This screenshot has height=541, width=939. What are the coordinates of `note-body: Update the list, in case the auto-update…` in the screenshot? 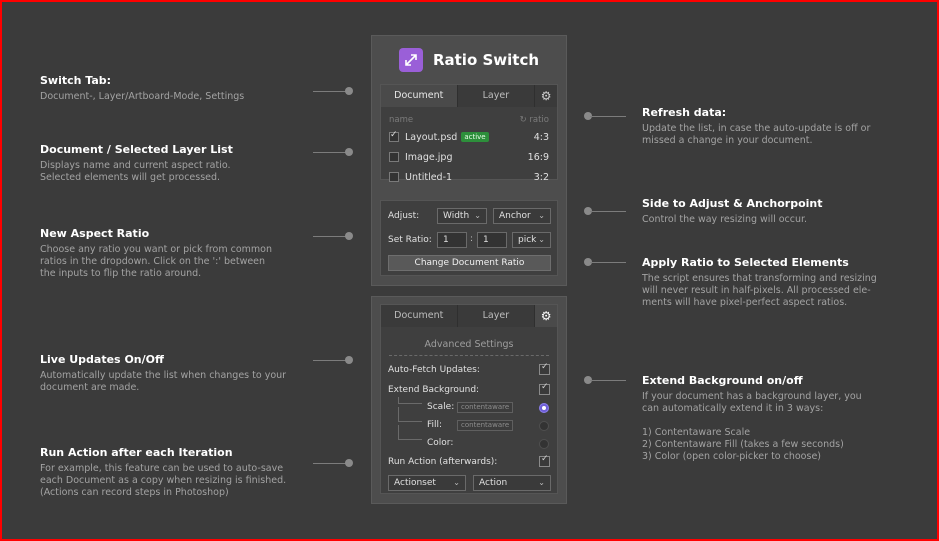 It's located at (756, 134).